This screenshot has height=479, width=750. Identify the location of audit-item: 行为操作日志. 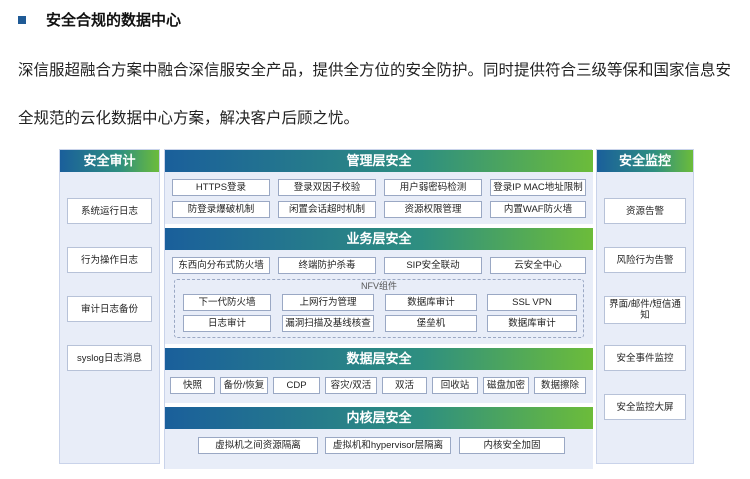
(109, 260).